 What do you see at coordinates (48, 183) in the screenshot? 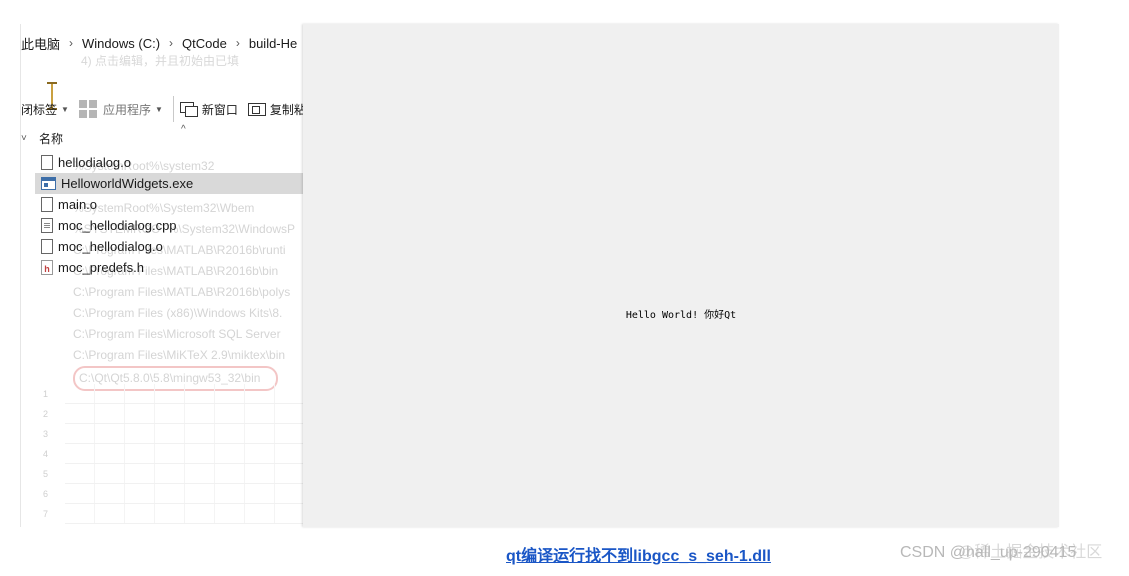
I see `exe-icon` at bounding box center [48, 183].